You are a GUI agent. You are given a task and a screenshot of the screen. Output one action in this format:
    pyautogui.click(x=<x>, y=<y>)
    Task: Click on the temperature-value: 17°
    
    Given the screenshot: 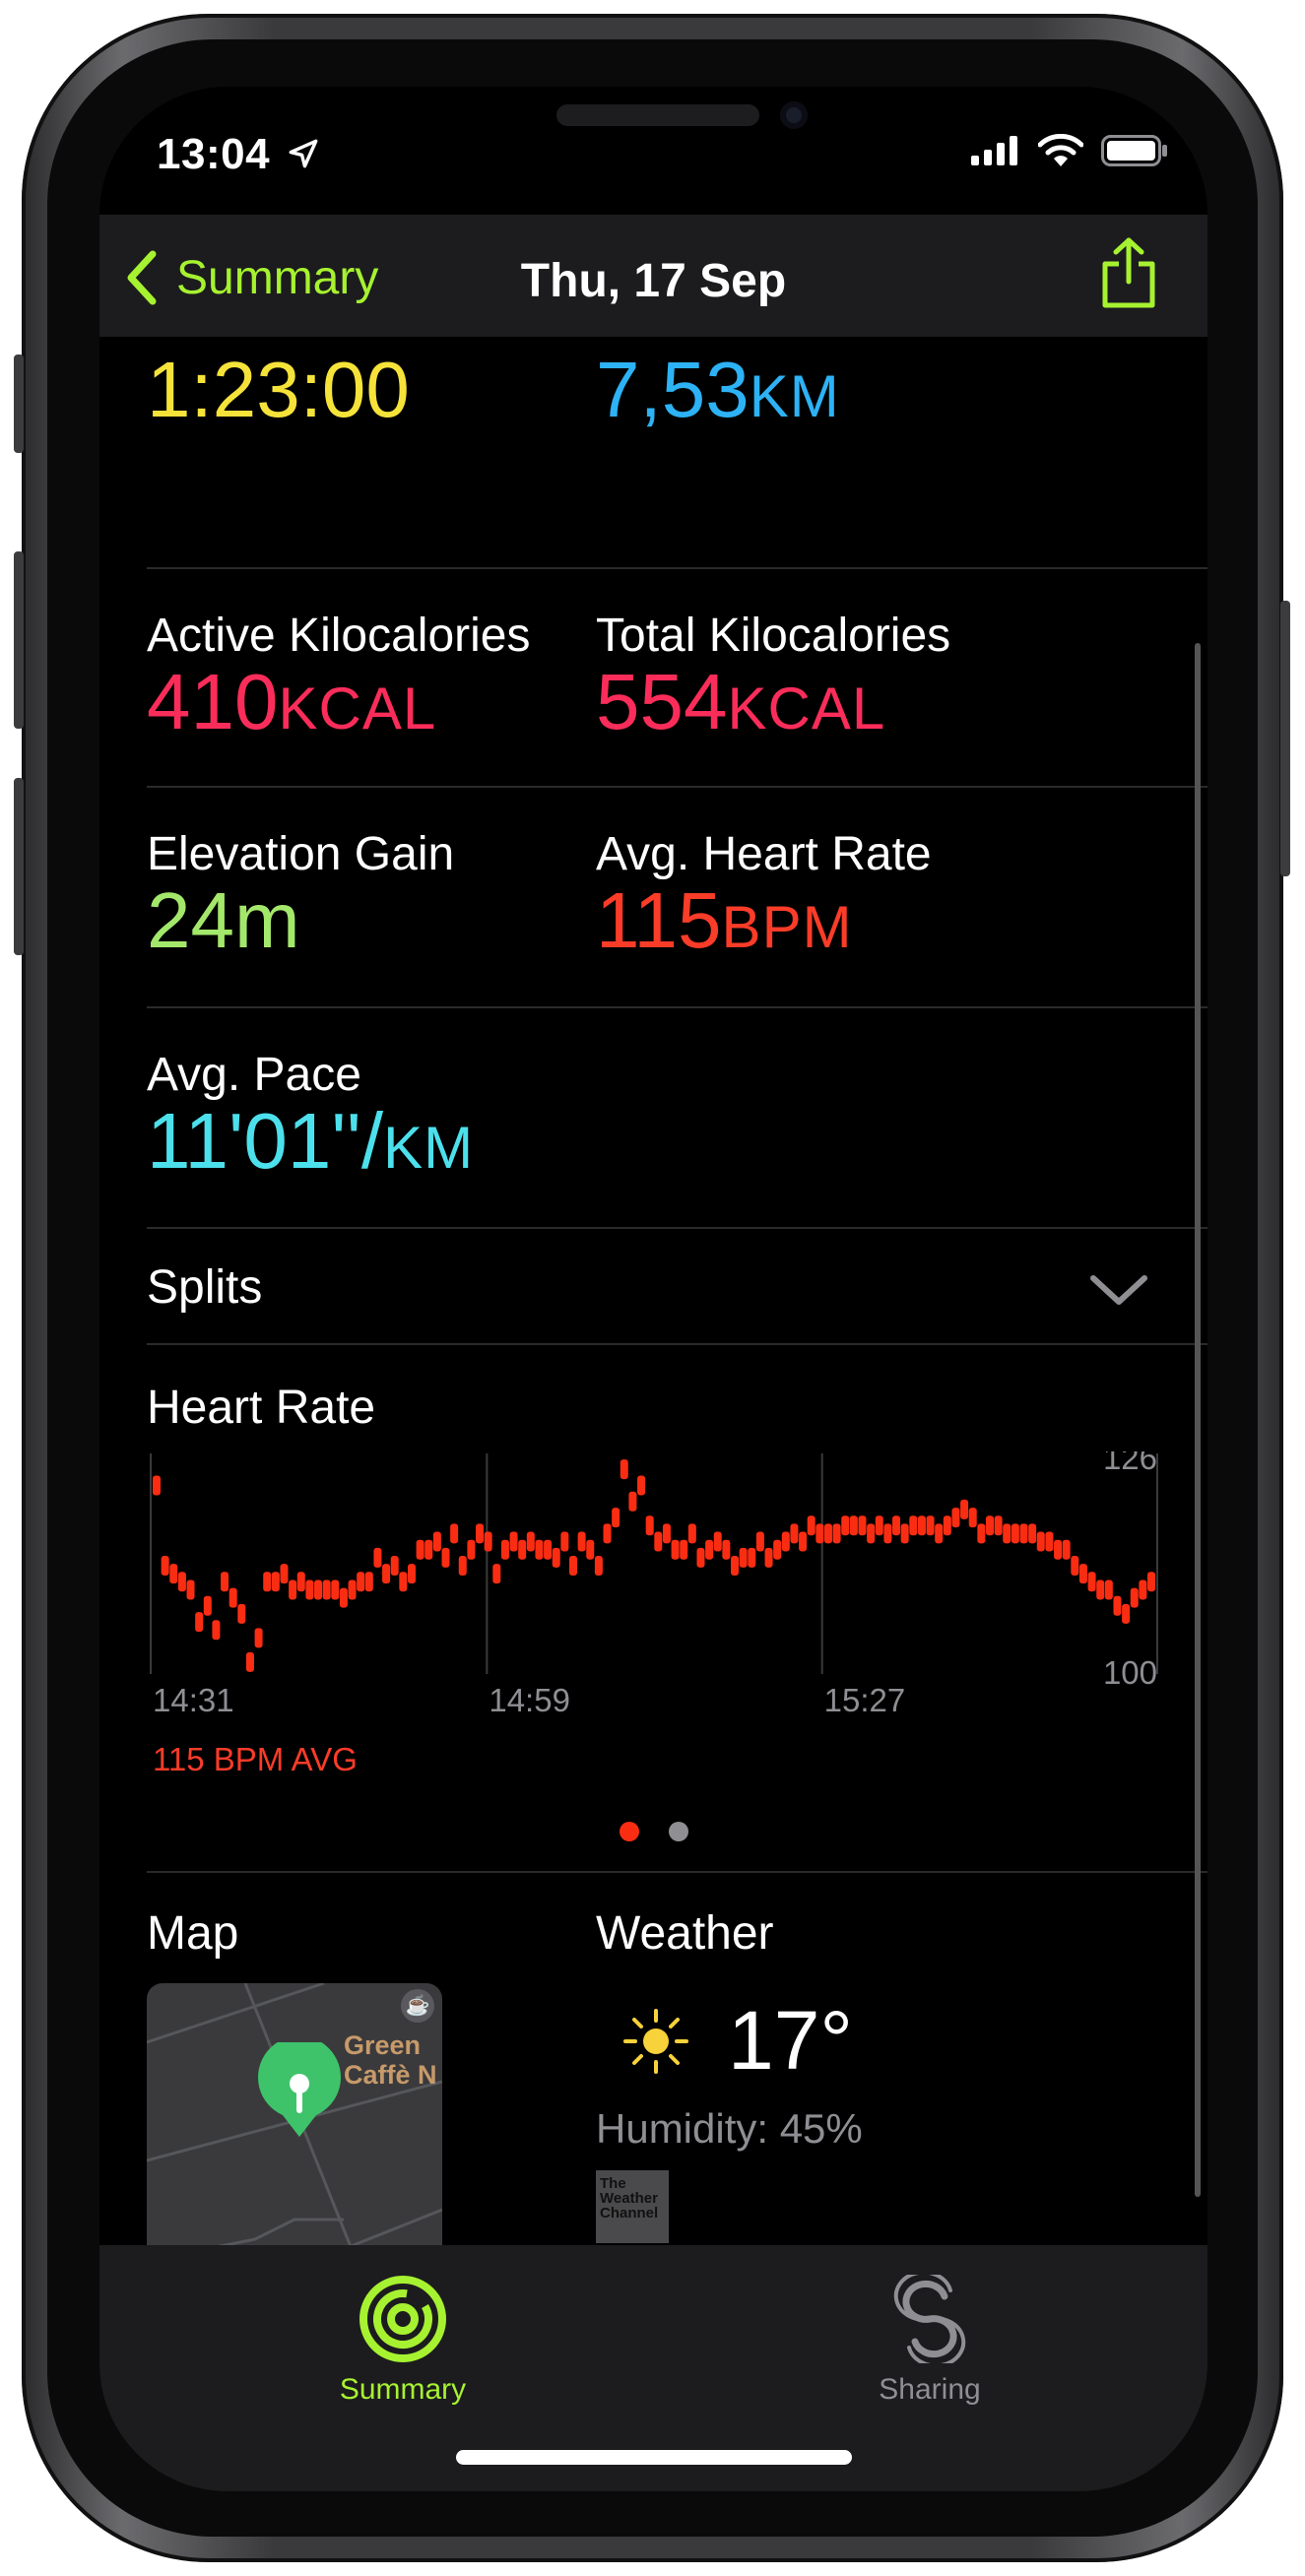 What is the action you would take?
    pyautogui.click(x=791, y=2040)
    